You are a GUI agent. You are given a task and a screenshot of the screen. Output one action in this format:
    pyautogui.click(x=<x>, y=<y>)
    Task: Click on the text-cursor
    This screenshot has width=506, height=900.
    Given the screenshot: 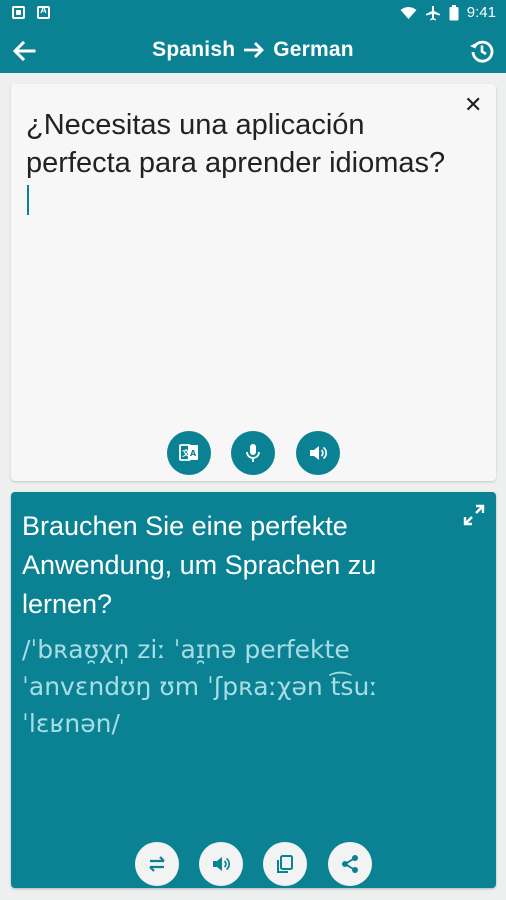 What is the action you would take?
    pyautogui.click(x=28, y=200)
    